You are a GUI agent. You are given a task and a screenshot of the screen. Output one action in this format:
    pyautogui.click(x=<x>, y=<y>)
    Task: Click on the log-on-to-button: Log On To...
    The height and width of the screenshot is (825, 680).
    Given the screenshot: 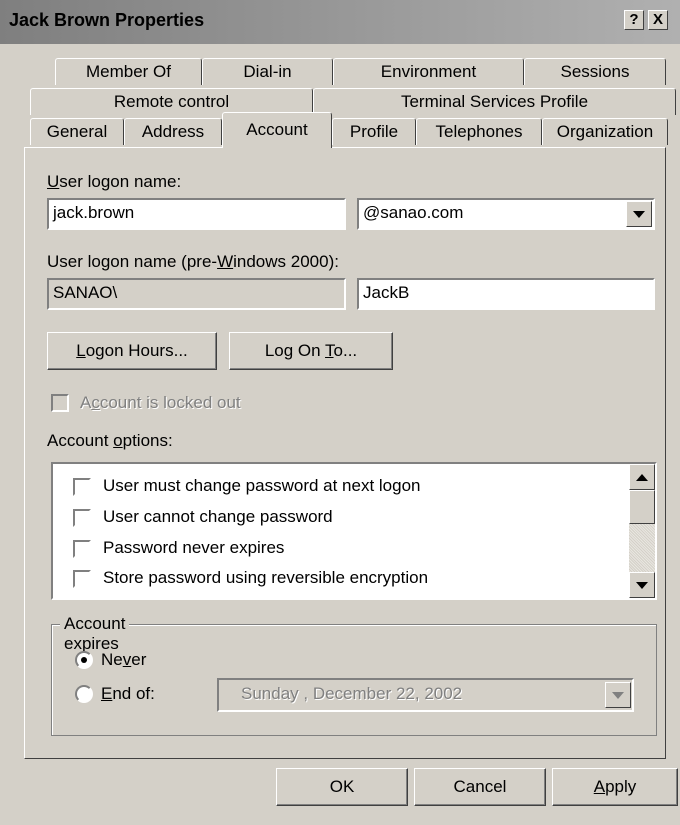 What is the action you would take?
    pyautogui.click(x=311, y=351)
    